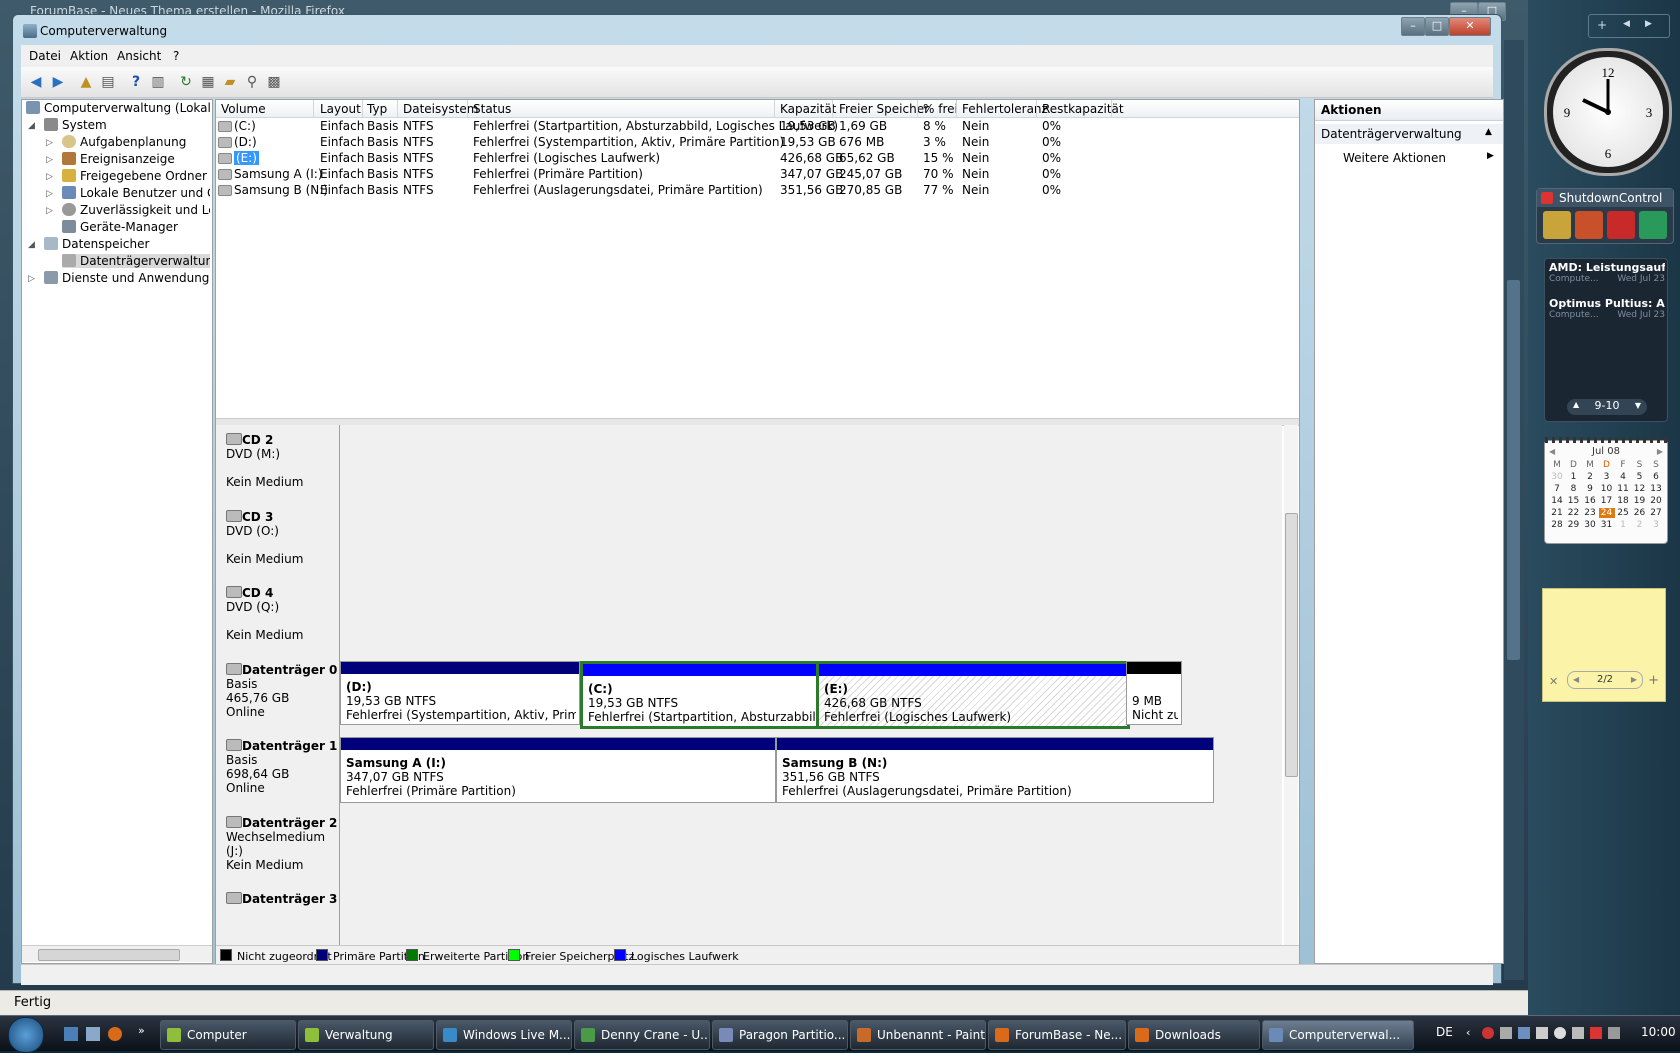 This screenshot has width=1680, height=1053. I want to click on forward-arrow-icon: ▶, so click(58, 82).